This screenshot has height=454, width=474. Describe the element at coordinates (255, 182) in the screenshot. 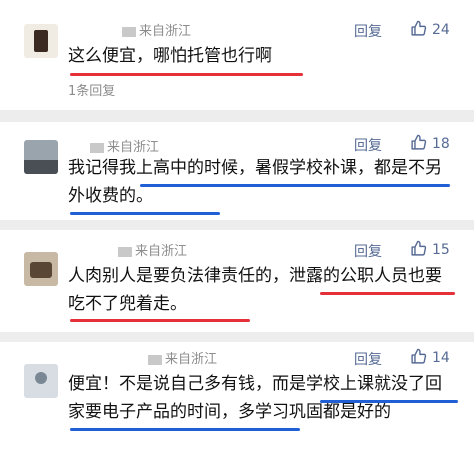

I see `comment-text: 我记得我上高中的时候，暑假学校补课，都是不另外收费的。` at that location.